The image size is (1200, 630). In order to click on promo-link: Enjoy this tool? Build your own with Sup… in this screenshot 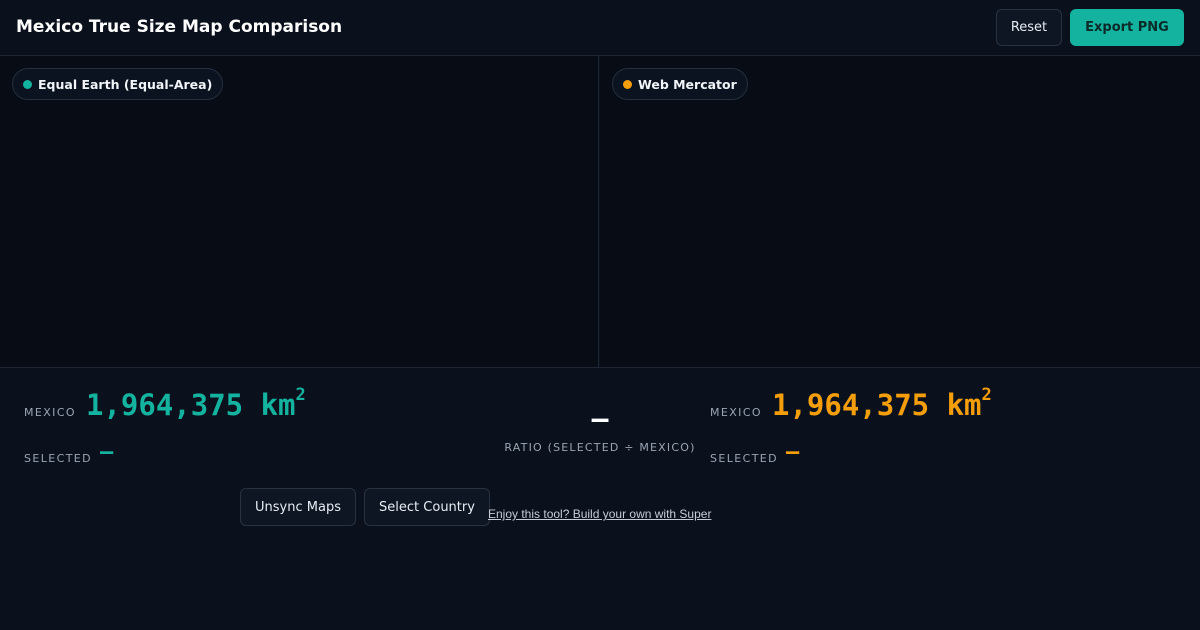, I will do `click(599, 514)`.